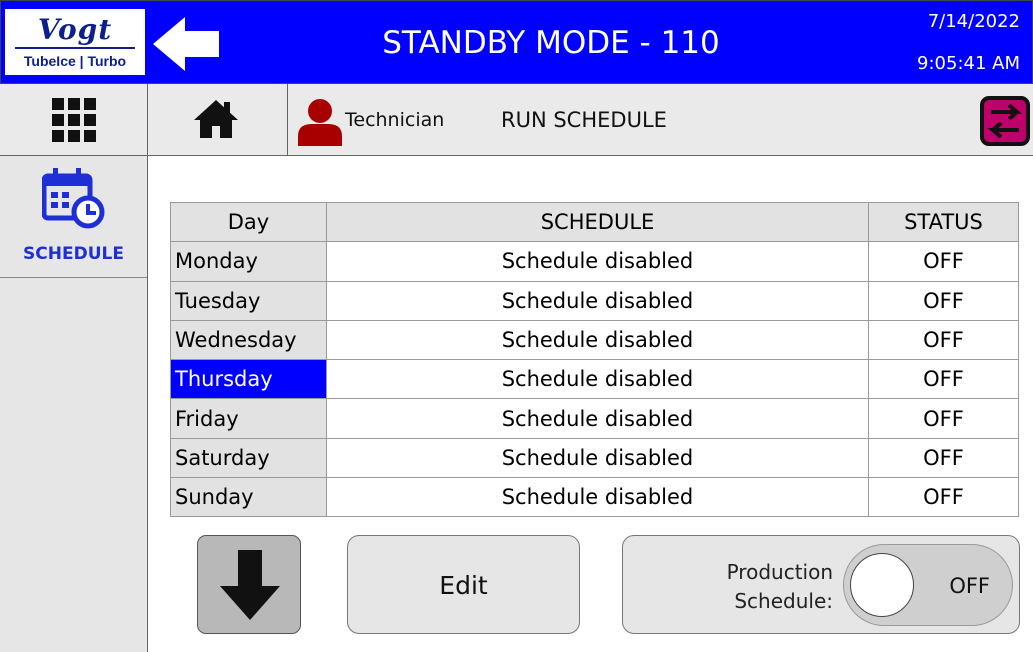 The image size is (1033, 652). I want to click on table-row: Wednesday Schedule disabled OFF, so click(594, 340).